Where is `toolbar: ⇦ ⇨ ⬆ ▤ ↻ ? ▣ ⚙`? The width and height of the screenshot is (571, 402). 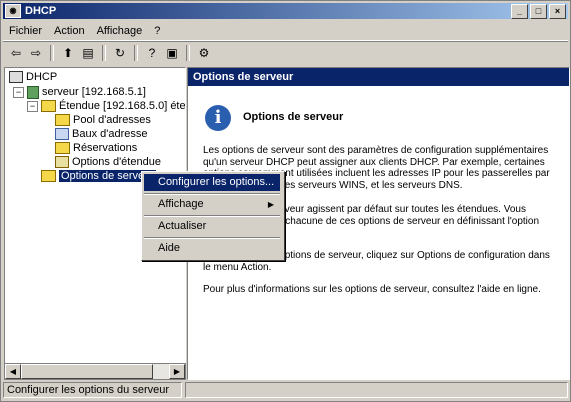
toolbar: ⇦ ⇨ ⬆ ▤ ↻ ? ▣ ⚙ is located at coordinates (285, 52).